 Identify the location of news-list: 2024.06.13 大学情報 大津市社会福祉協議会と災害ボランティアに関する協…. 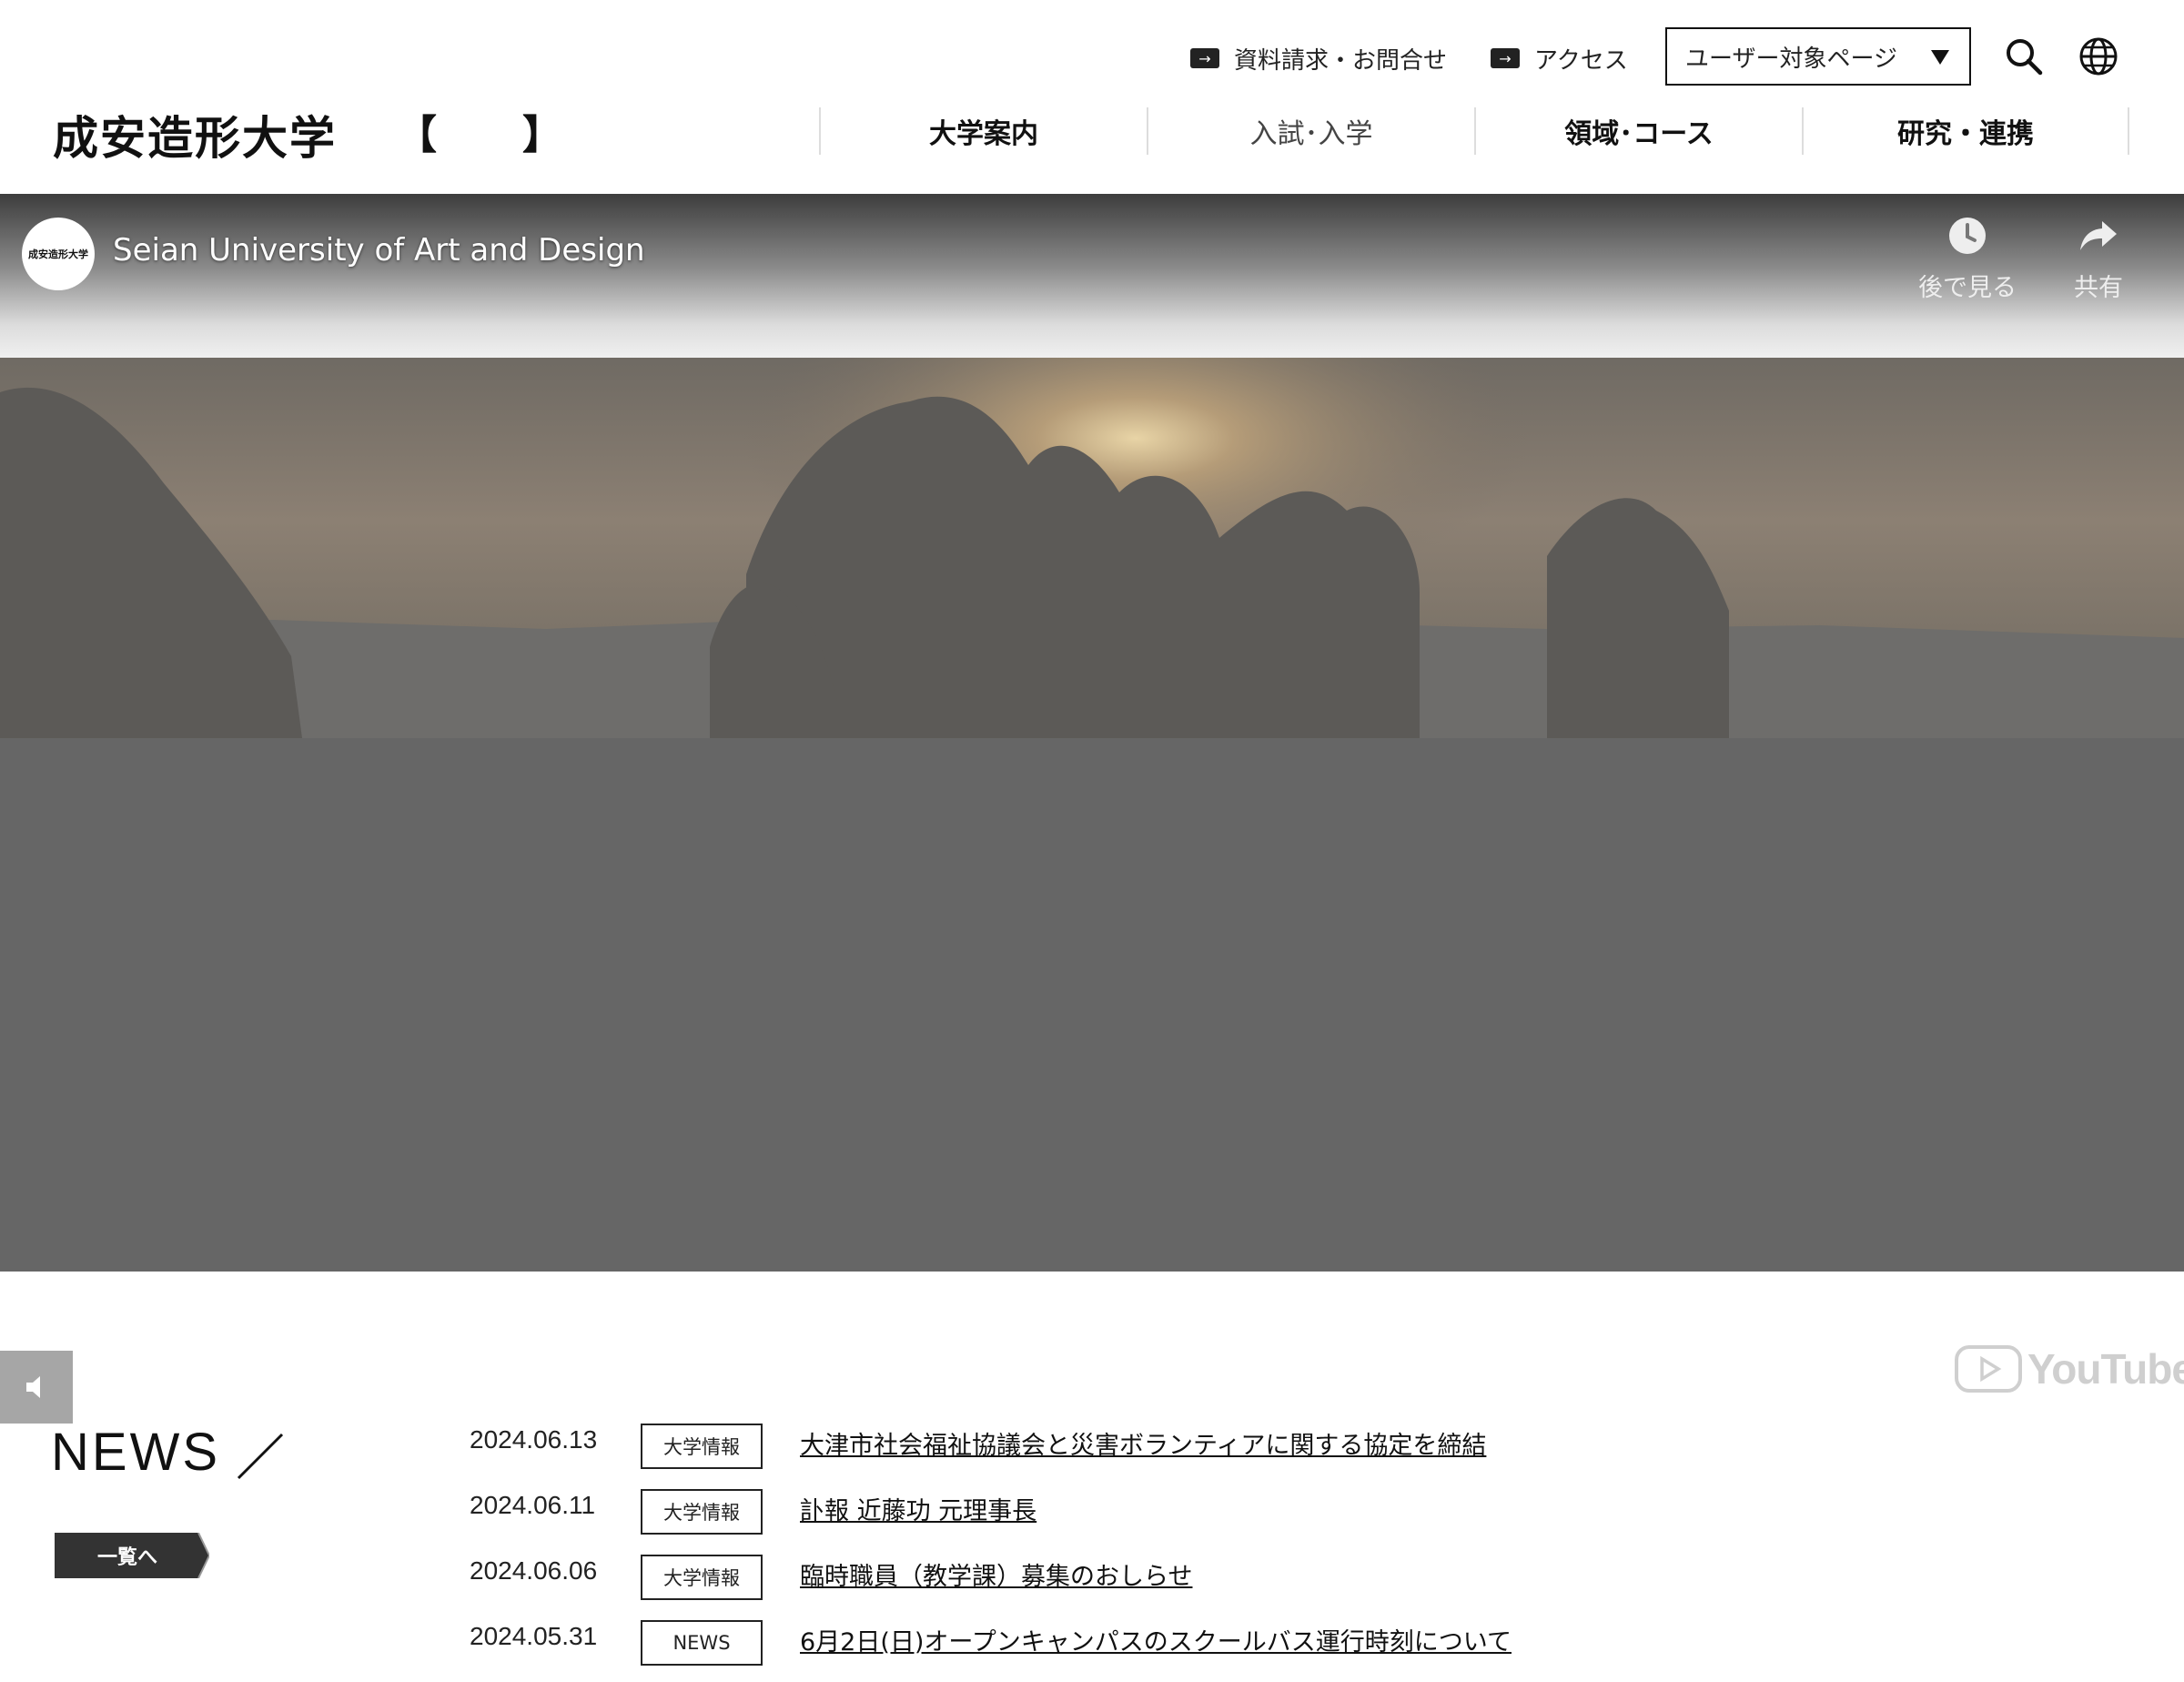
(1289, 1551).